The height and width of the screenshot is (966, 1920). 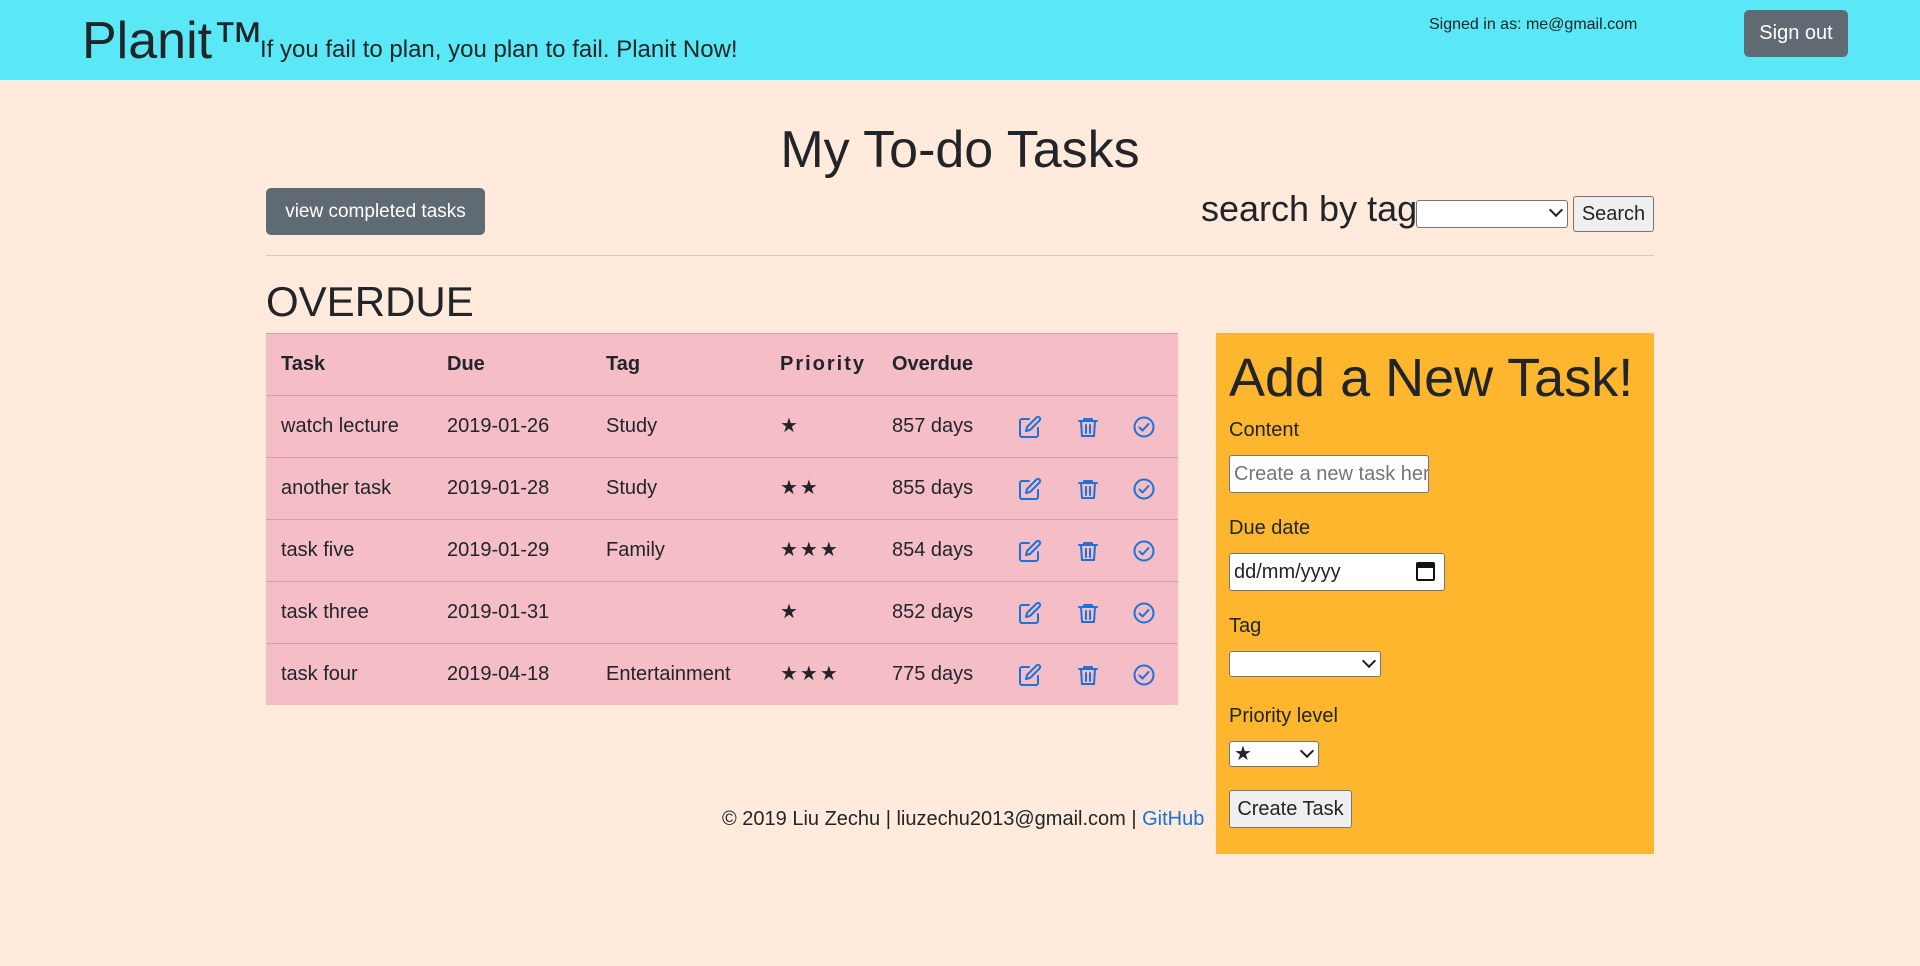 I want to click on table-row: another task 2019-01-28 Study ★★ 855 days, so click(x=722, y=488).